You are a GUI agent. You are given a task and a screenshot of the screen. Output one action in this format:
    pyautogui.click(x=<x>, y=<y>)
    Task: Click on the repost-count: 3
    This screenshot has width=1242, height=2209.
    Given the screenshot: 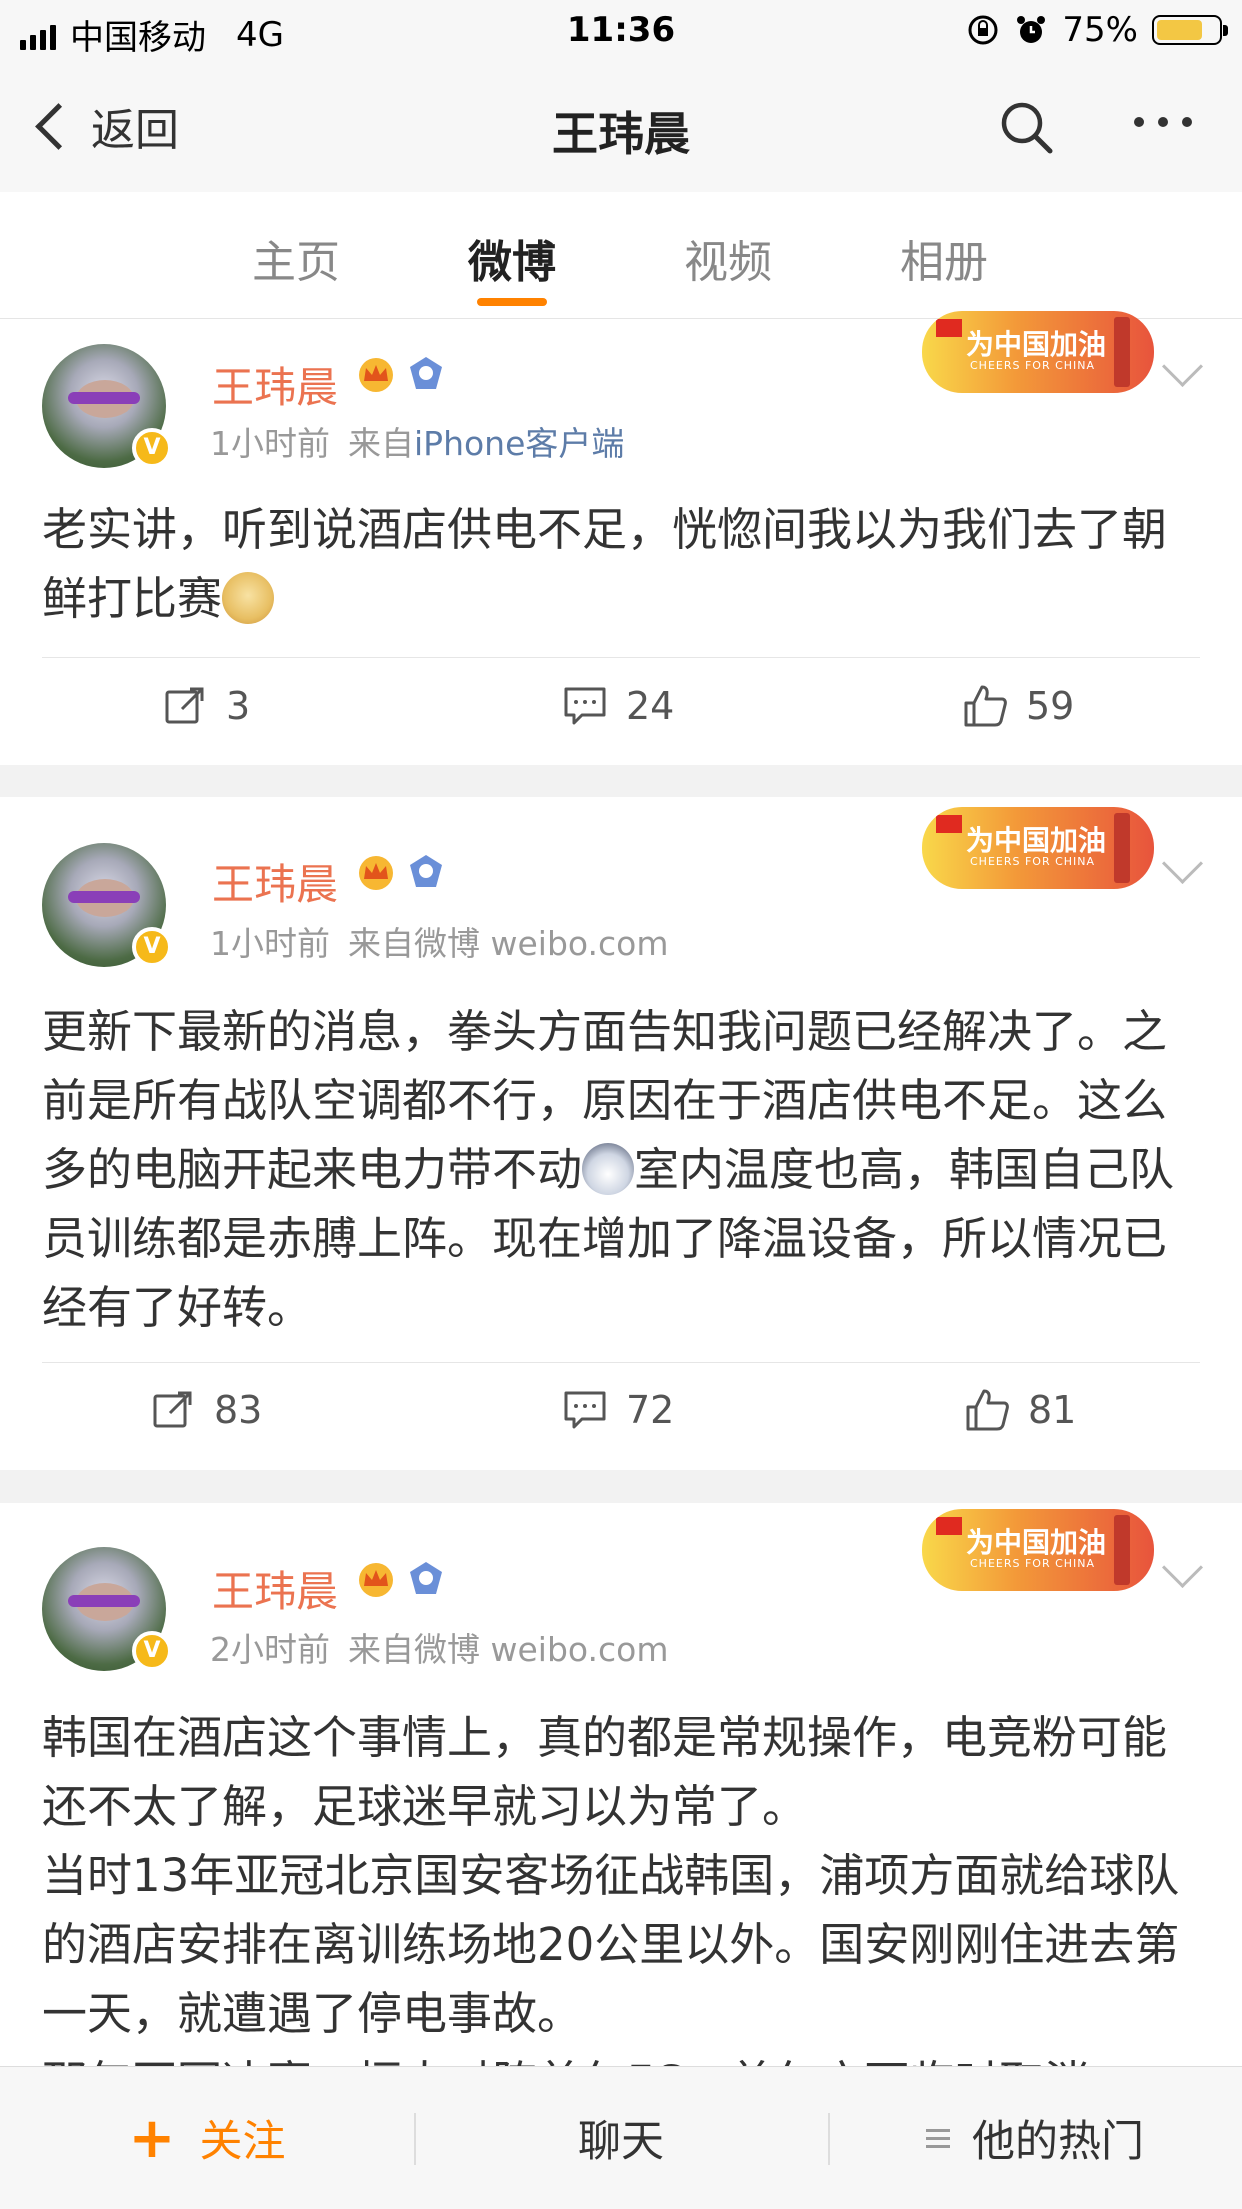 What is the action you would take?
    pyautogui.click(x=238, y=706)
    